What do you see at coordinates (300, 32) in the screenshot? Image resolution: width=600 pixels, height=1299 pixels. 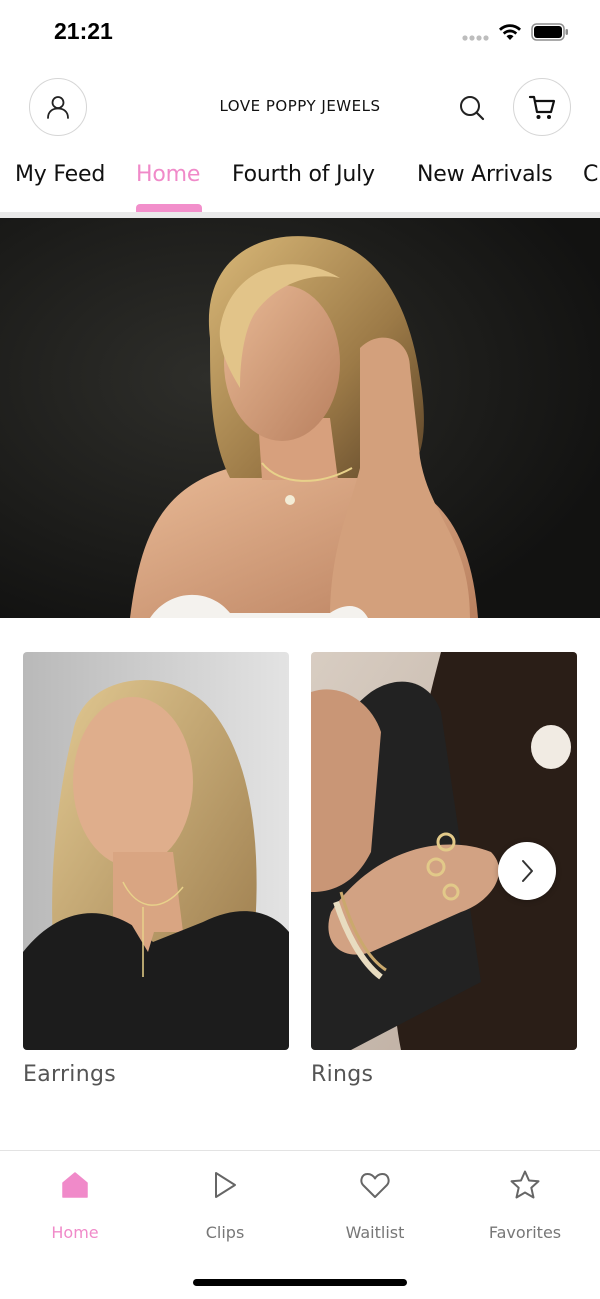 I see `status-bar: 21:21` at bounding box center [300, 32].